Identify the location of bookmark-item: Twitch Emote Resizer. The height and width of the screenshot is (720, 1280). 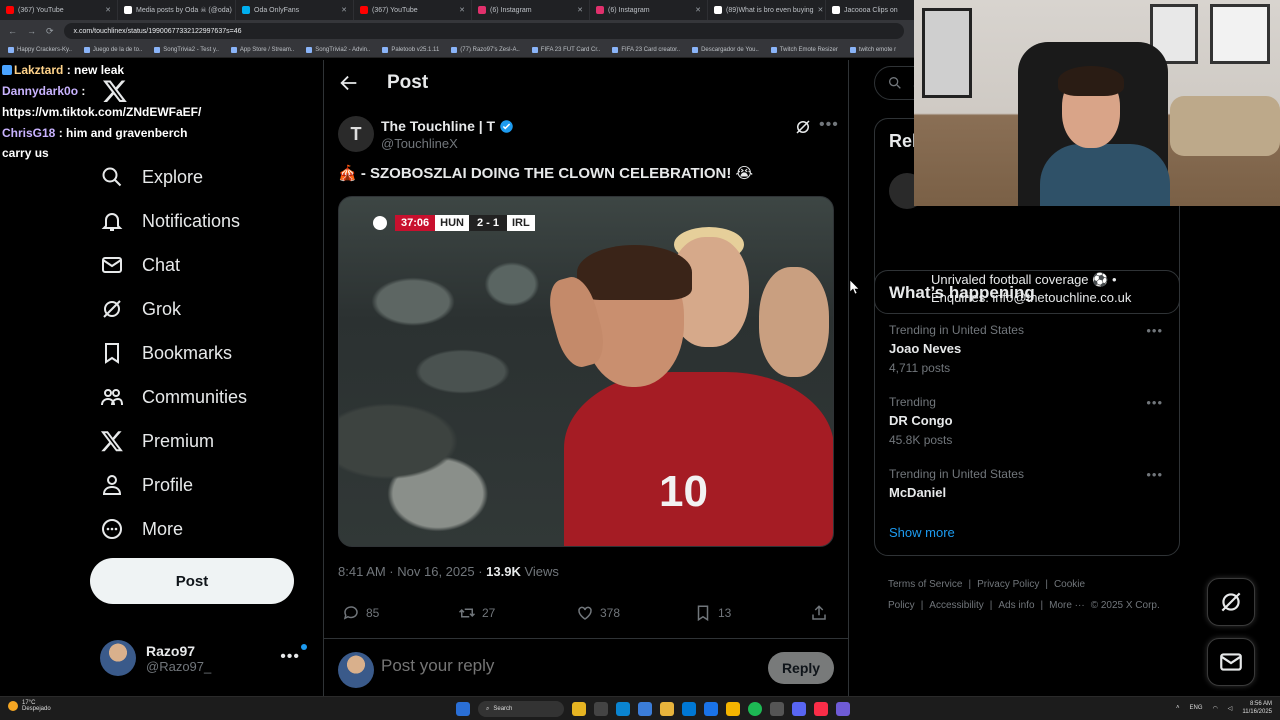
(804, 49).